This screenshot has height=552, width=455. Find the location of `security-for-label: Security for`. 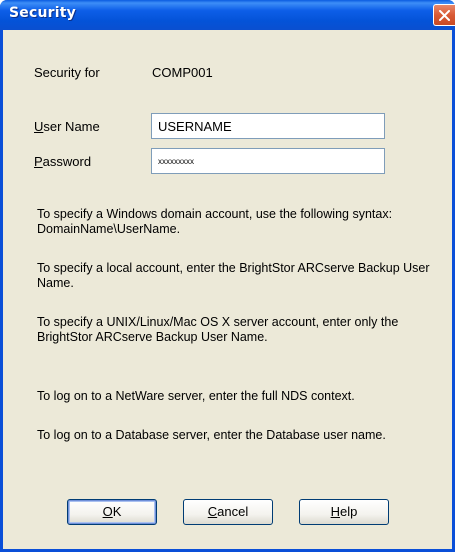

security-for-label: Security for is located at coordinates (67, 72).